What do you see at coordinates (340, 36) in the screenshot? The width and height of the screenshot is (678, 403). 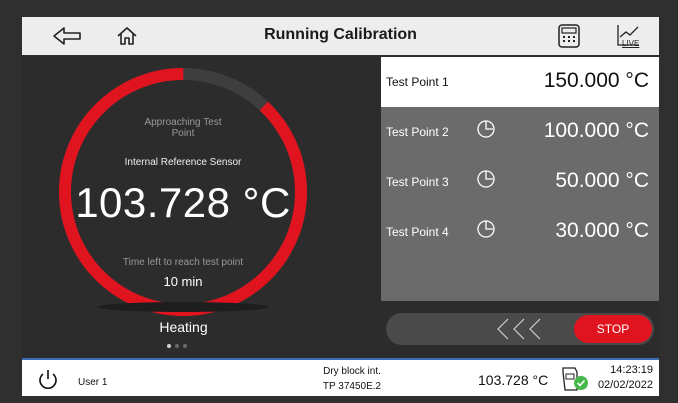 I see `header-bar: Running Calibration LIVE` at bounding box center [340, 36].